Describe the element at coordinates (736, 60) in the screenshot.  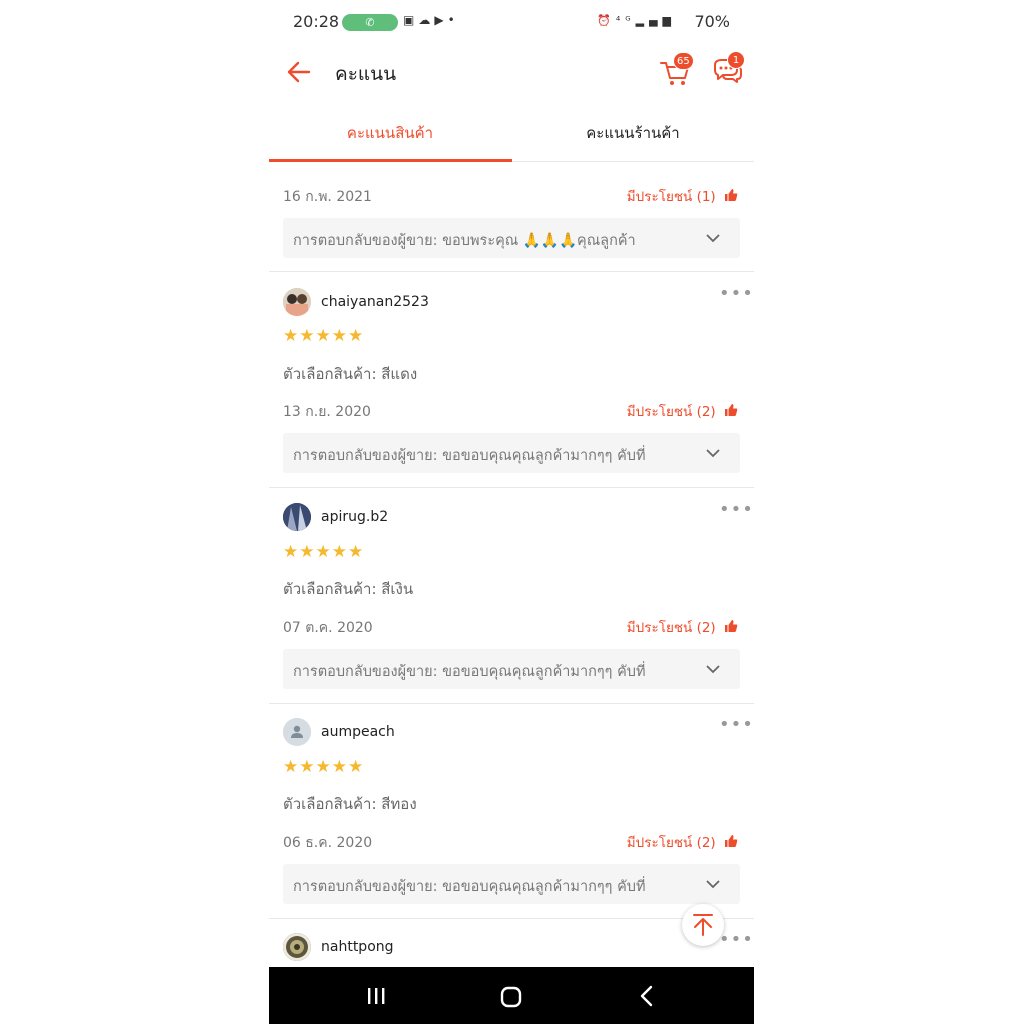
I see `chat-badge: 1` at that location.